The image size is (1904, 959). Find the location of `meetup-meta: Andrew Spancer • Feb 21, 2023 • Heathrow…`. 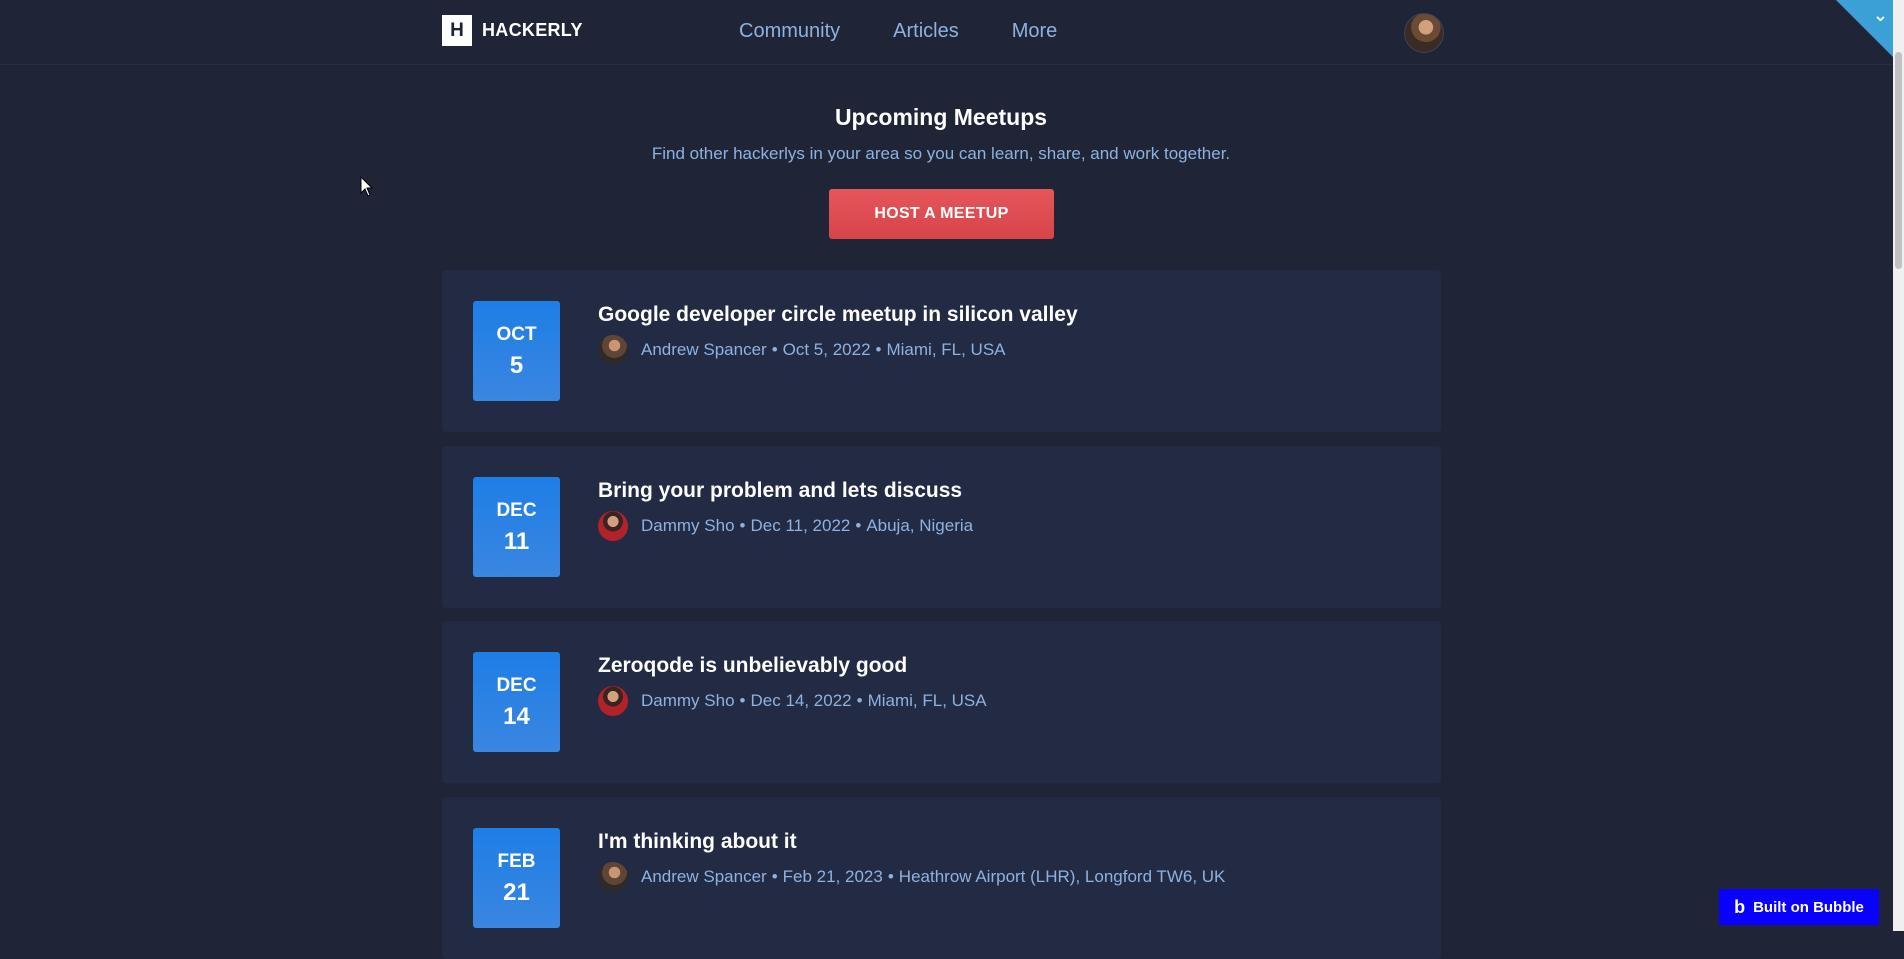

meetup-meta: Andrew Spancer • Feb 21, 2023 • Heathrow… is located at coordinates (911, 877).